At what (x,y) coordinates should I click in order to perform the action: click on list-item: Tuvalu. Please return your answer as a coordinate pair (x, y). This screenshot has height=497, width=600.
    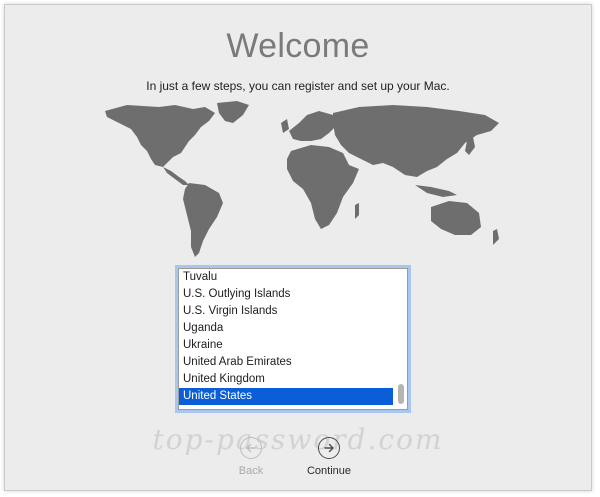
    Looking at the image, I should click on (286, 277).